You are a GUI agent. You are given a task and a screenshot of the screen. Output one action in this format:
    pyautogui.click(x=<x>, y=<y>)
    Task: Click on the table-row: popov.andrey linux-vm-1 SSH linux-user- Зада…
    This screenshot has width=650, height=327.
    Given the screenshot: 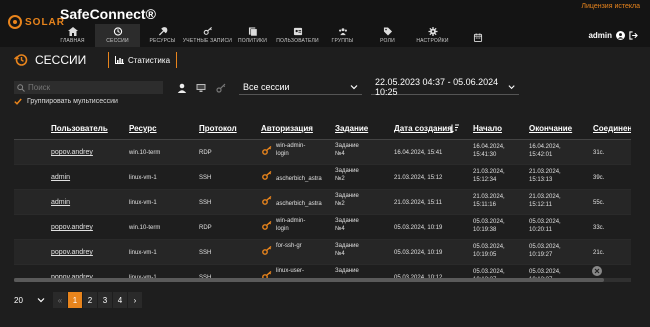 What is the action you would take?
    pyautogui.click(x=322, y=271)
    